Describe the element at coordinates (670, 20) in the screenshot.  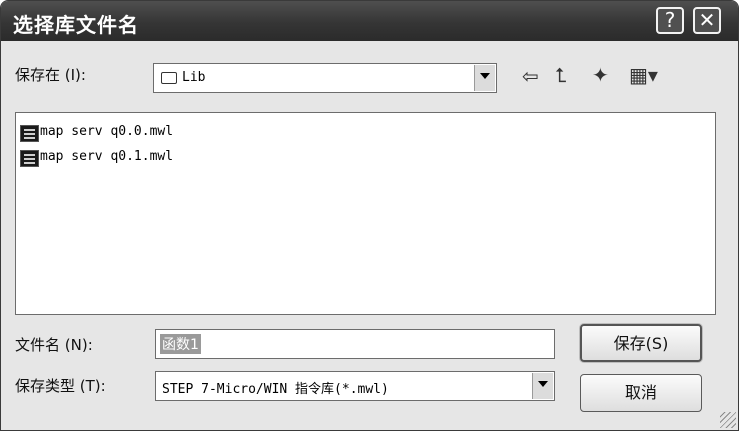
I see `help-button: ?` at that location.